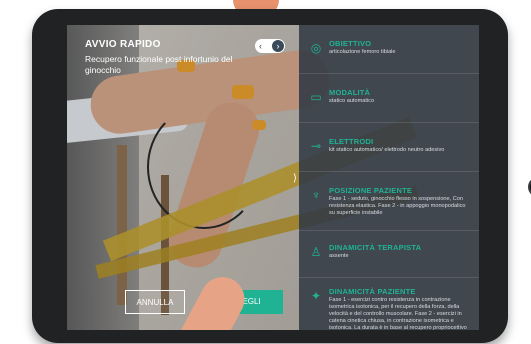 The height and width of the screenshot is (344, 531). I want to click on item-heading: POSIZIONE PAZIENTE, so click(371, 190).